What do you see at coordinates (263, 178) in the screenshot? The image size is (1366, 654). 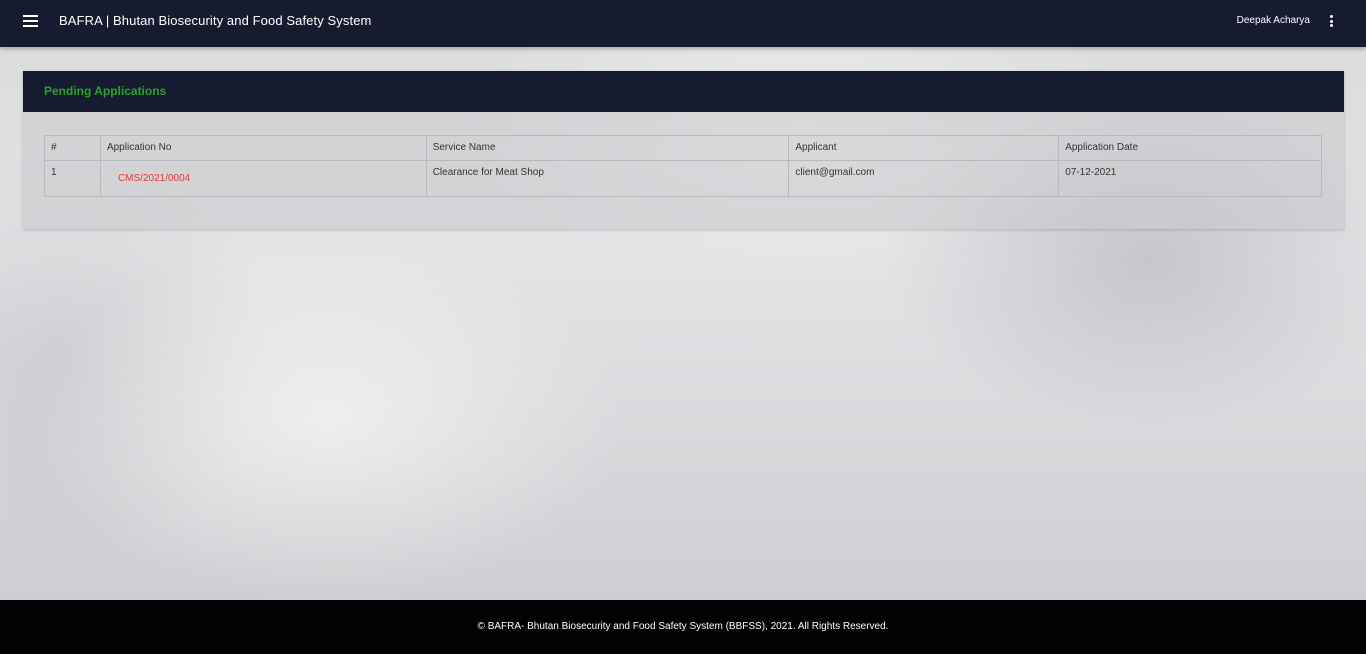 I see `application-no-cell: CMS/2021/0004` at bounding box center [263, 178].